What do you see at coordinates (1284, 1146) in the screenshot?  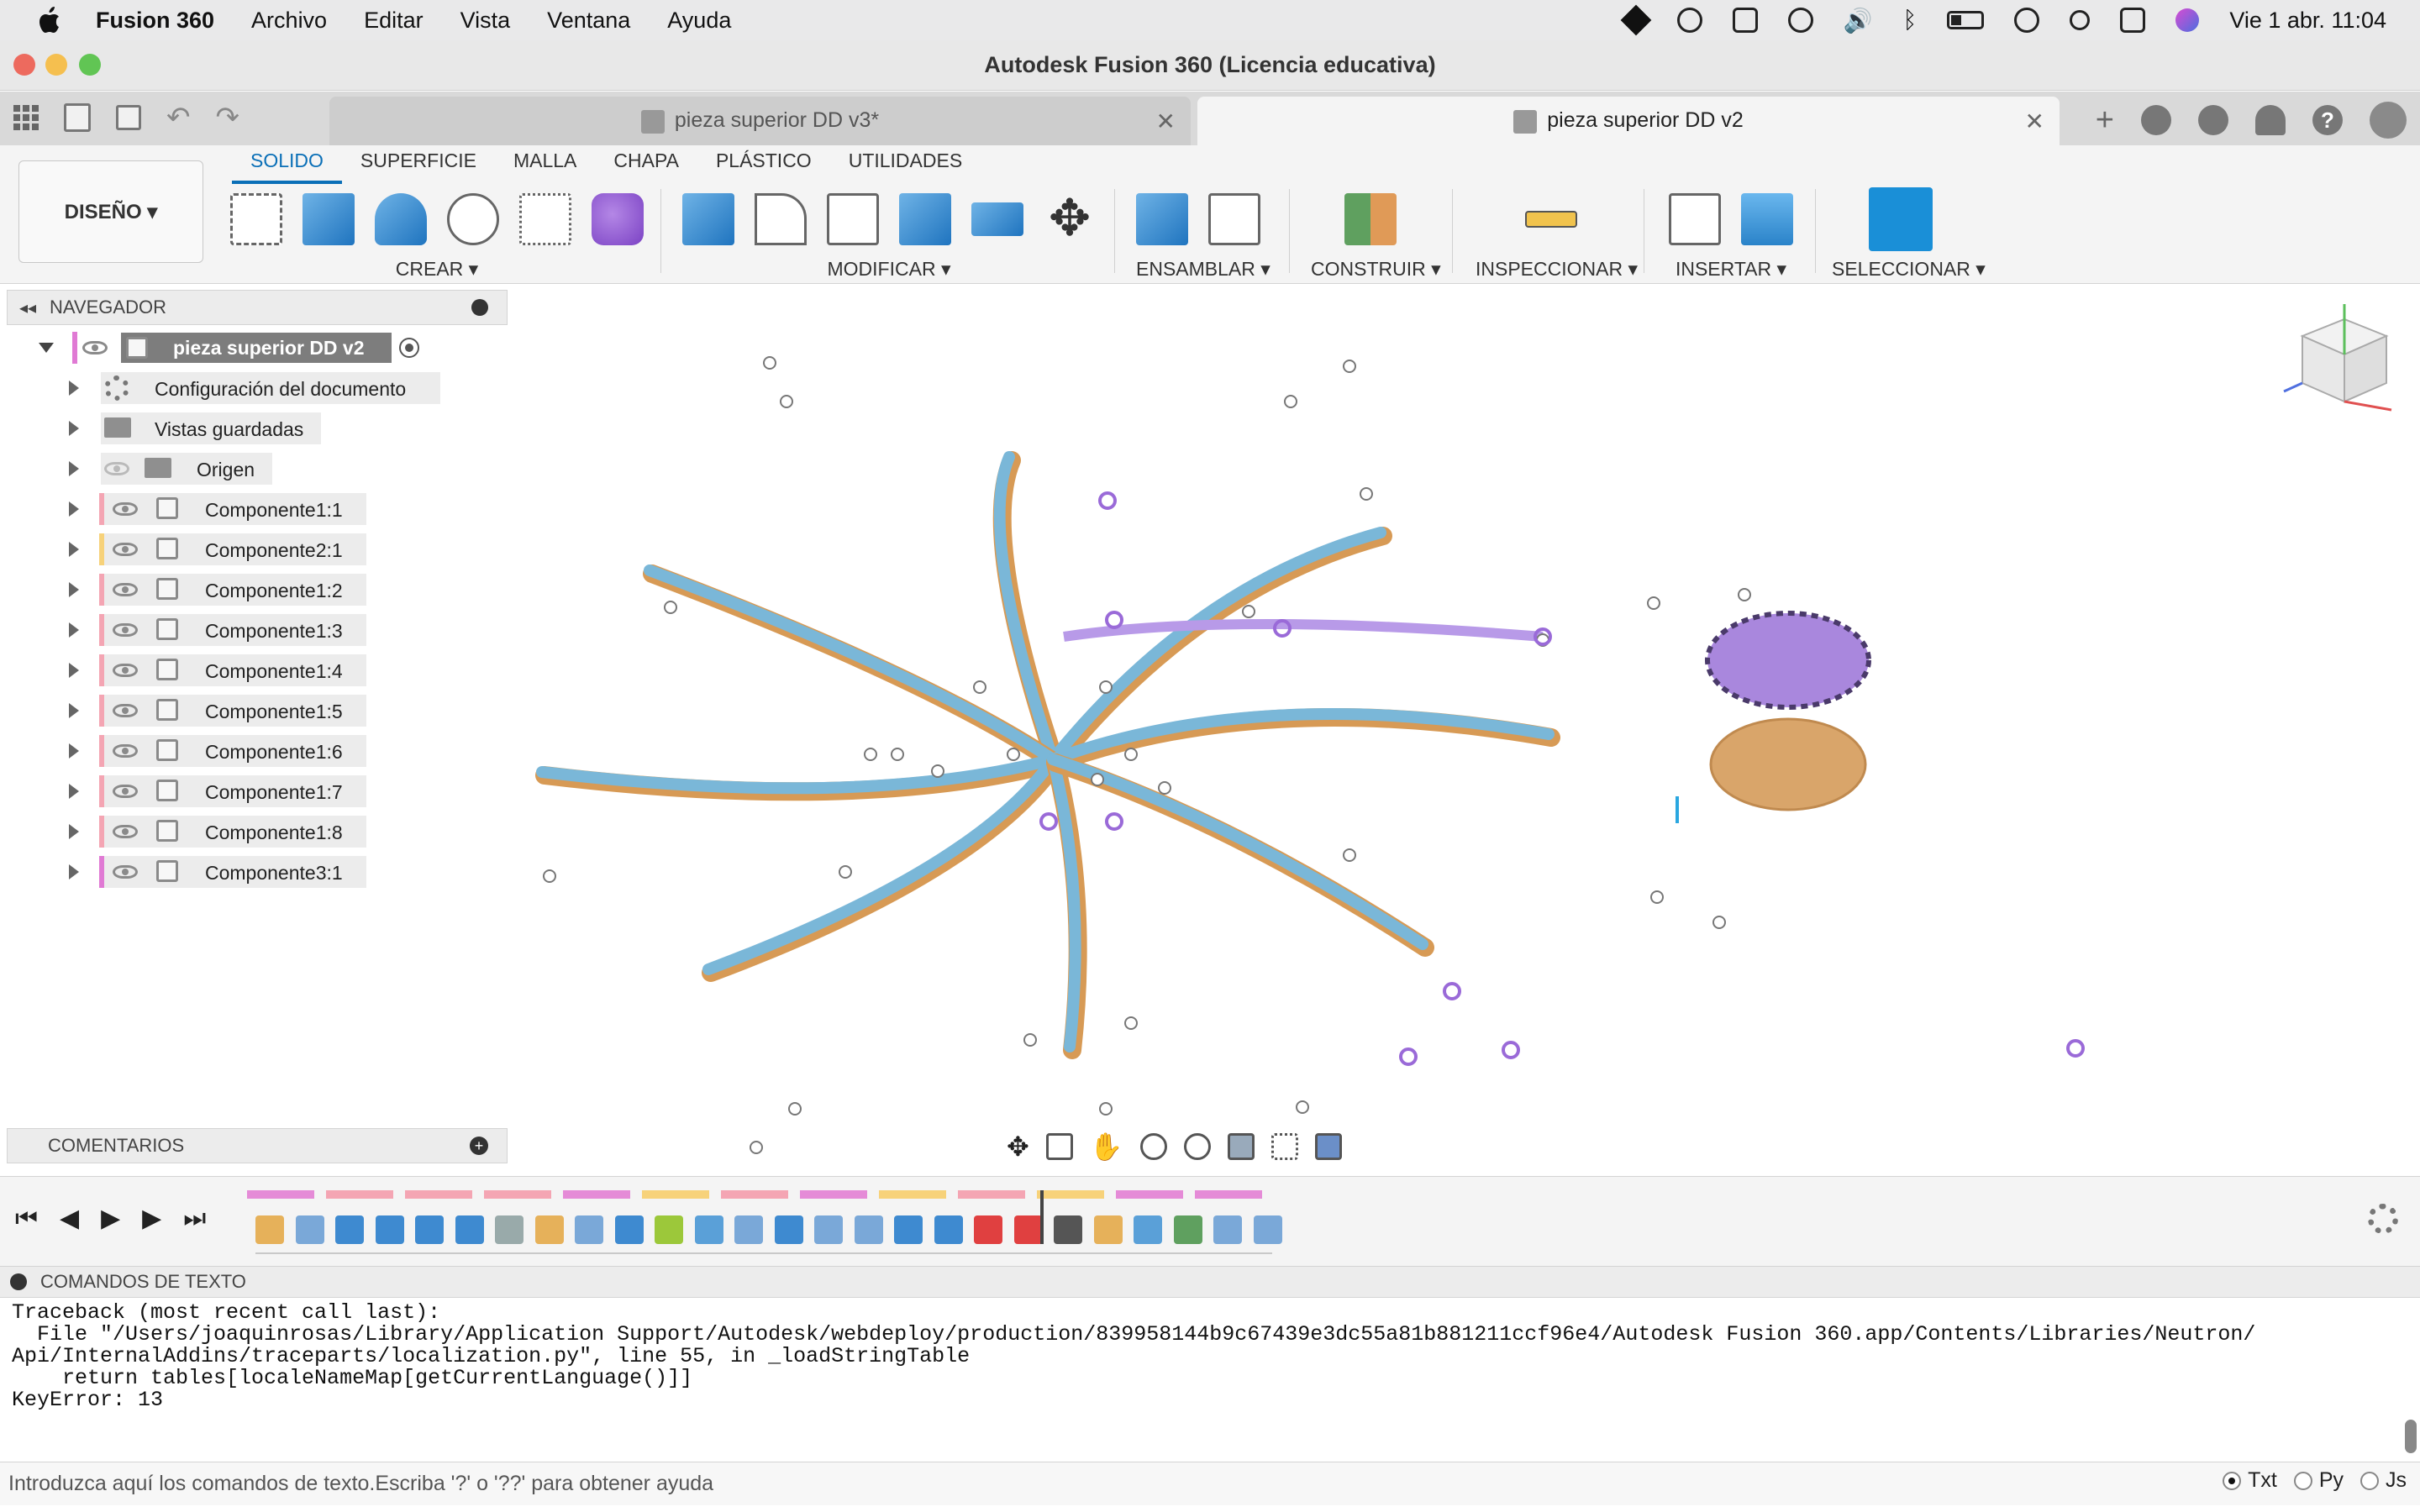 I see `grid-snaps-icon` at bounding box center [1284, 1146].